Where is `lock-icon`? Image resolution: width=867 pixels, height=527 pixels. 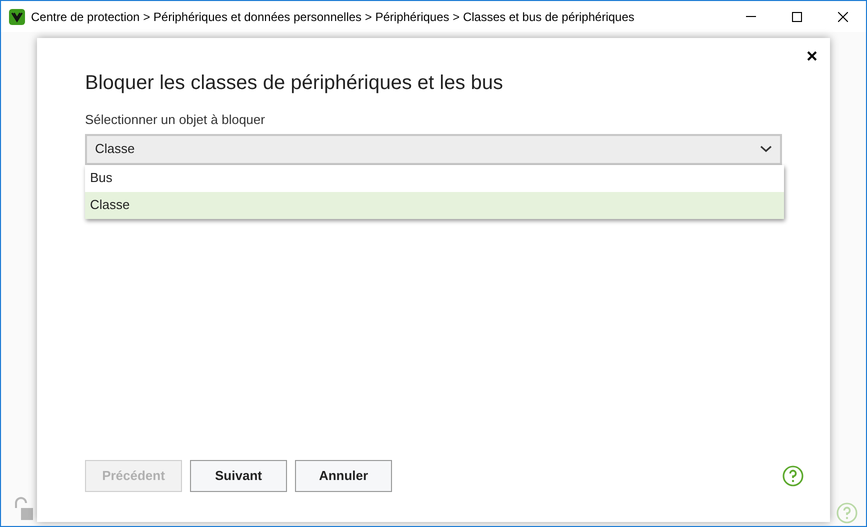
lock-icon is located at coordinates (24, 509).